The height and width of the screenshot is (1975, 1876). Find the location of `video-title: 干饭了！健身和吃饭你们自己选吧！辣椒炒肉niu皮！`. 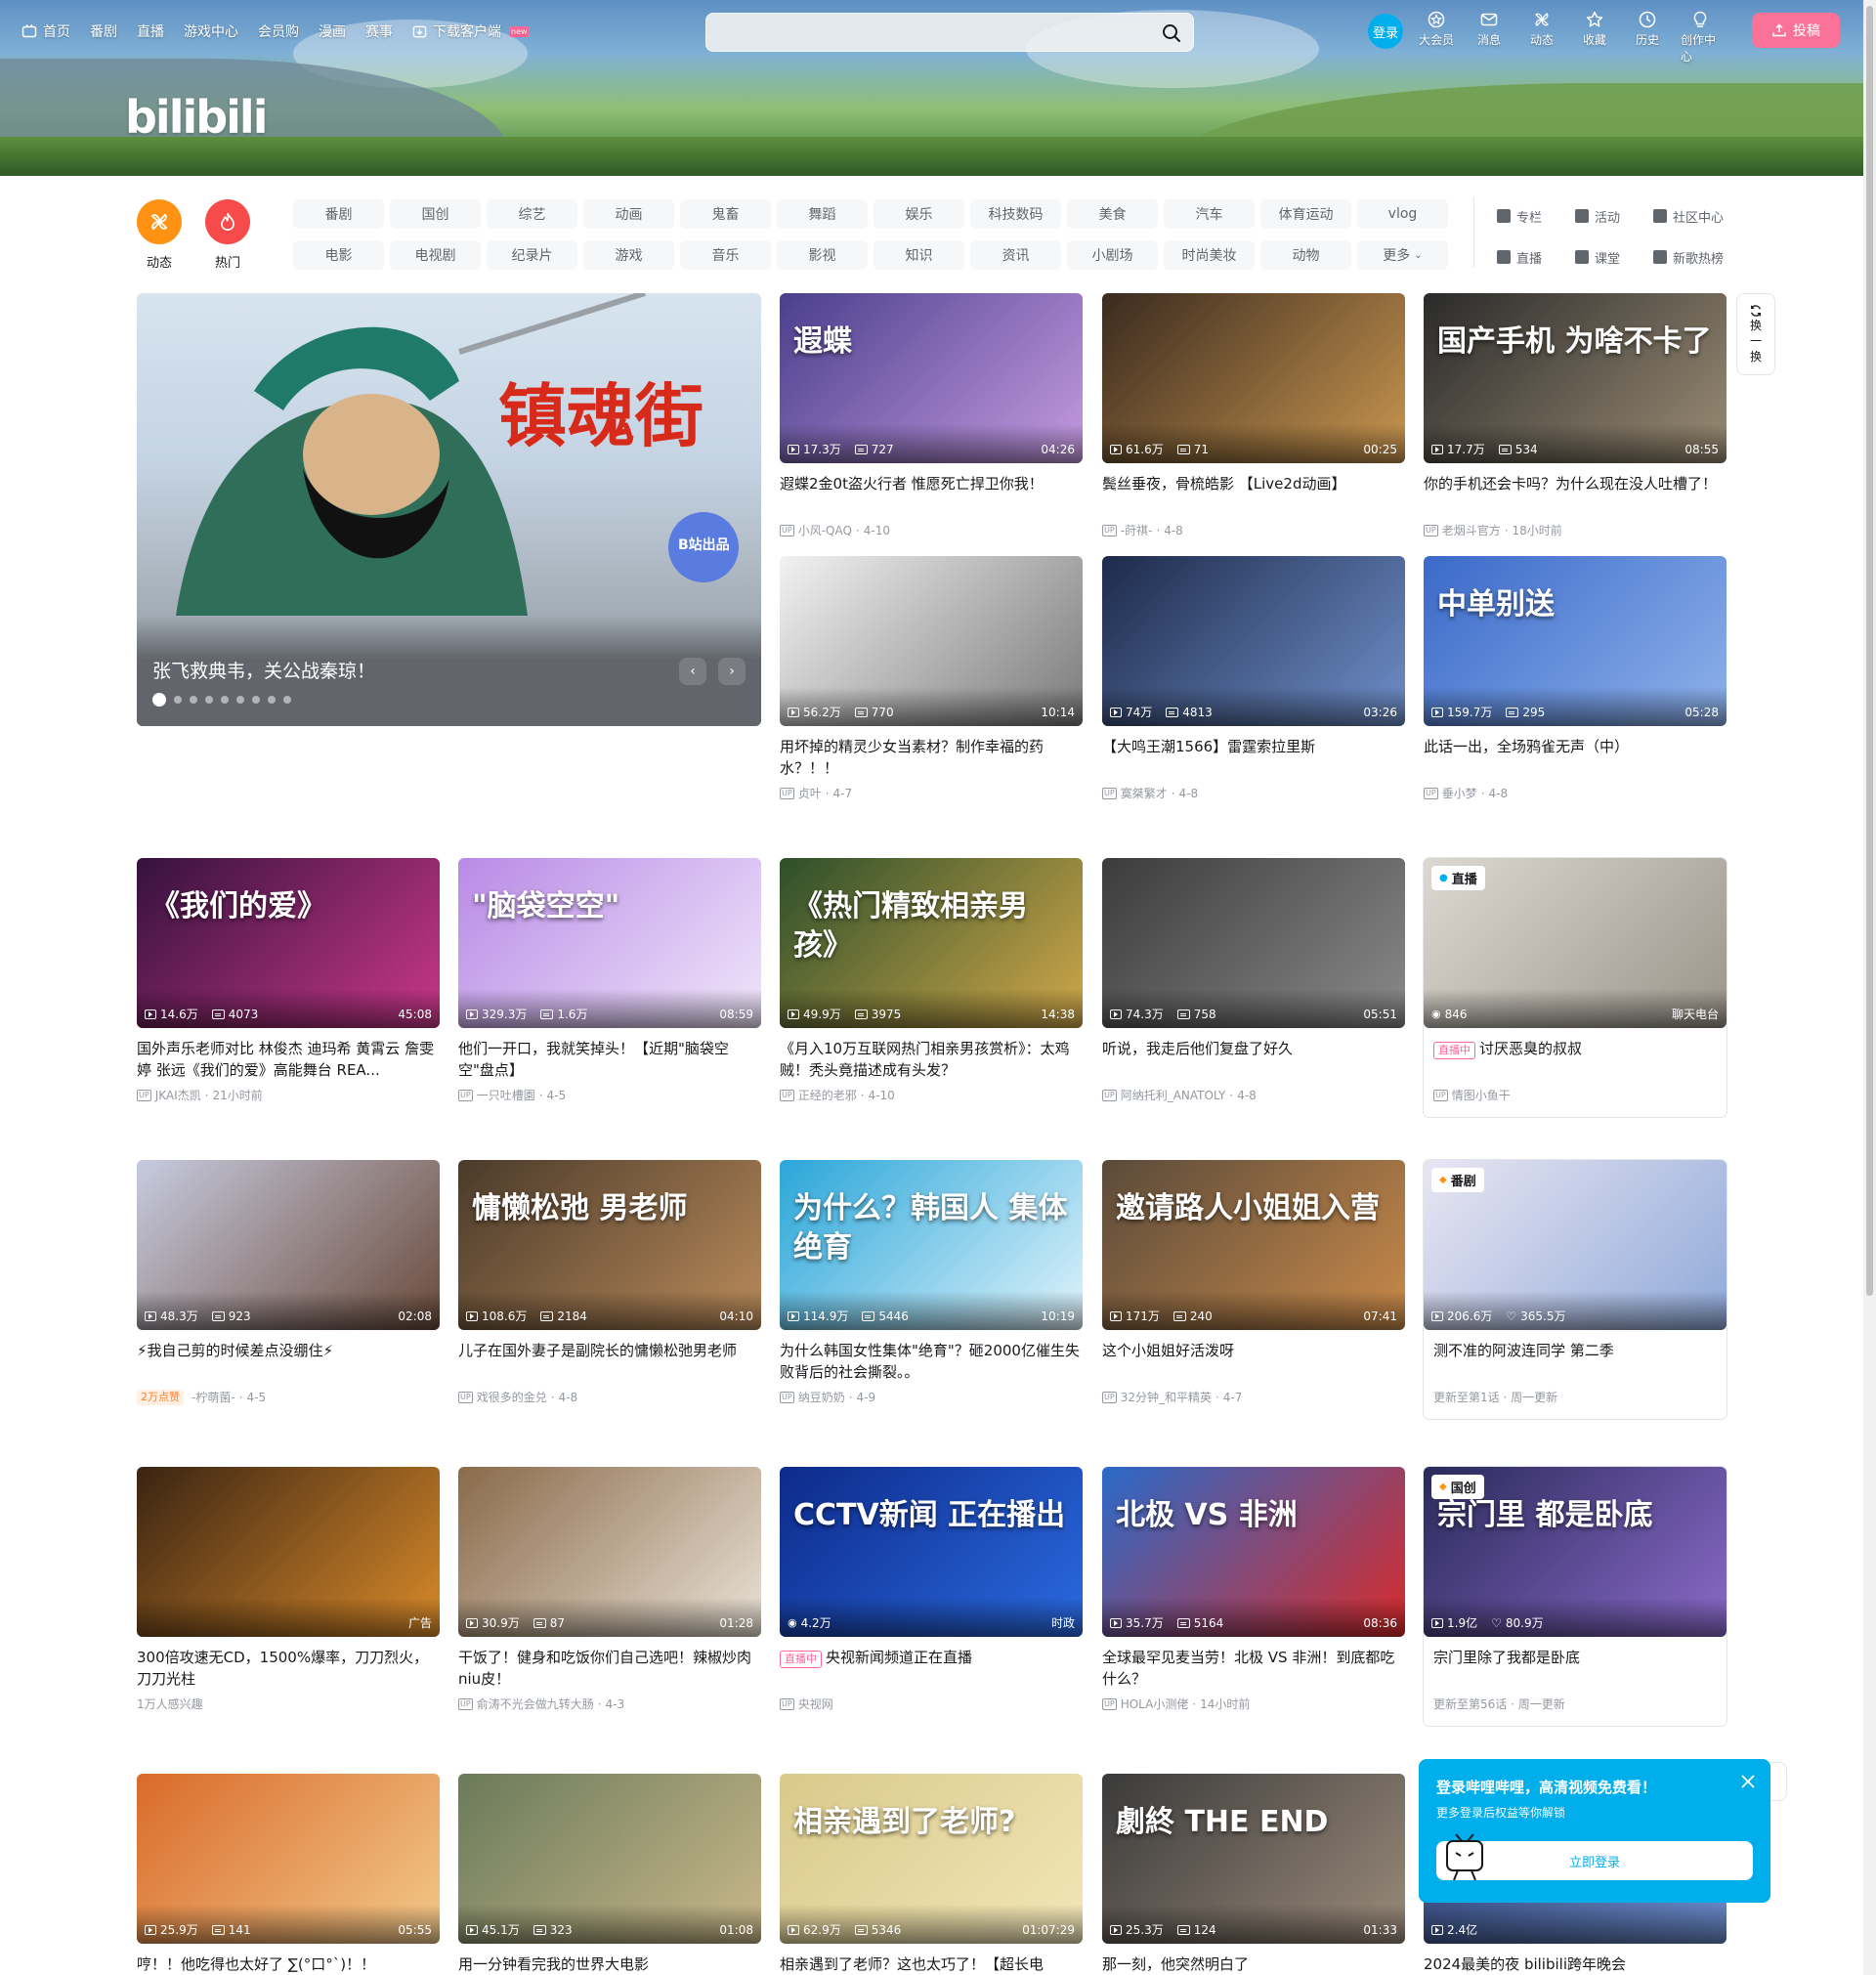

video-title: 干饭了！健身和吃饭你们自己选吧！辣椒炒肉niu皮！ is located at coordinates (609, 1668).